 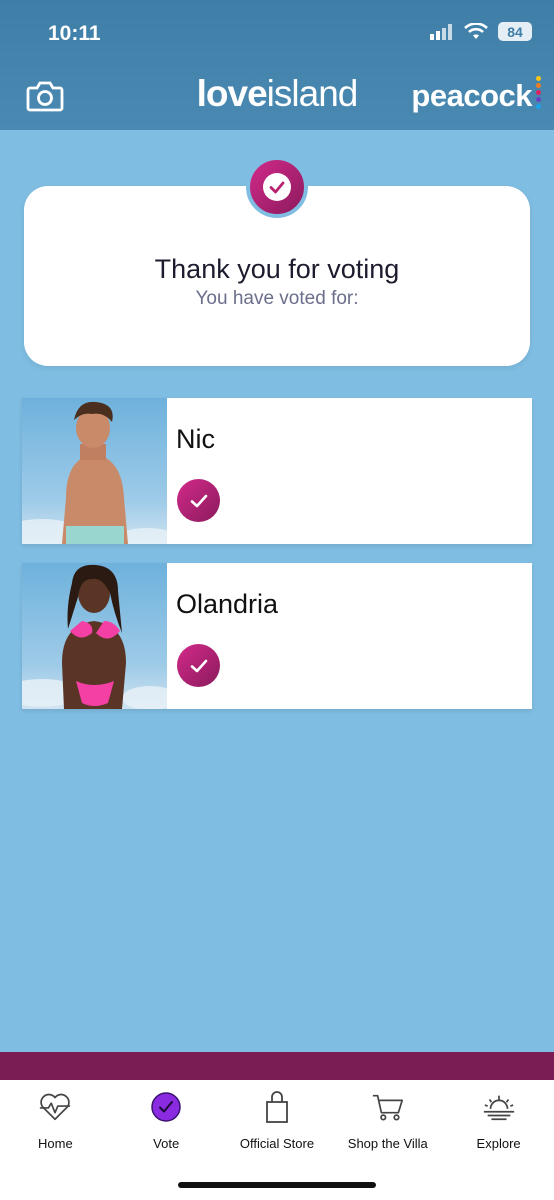 What do you see at coordinates (498, 1108) in the screenshot?
I see `sunset-icon` at bounding box center [498, 1108].